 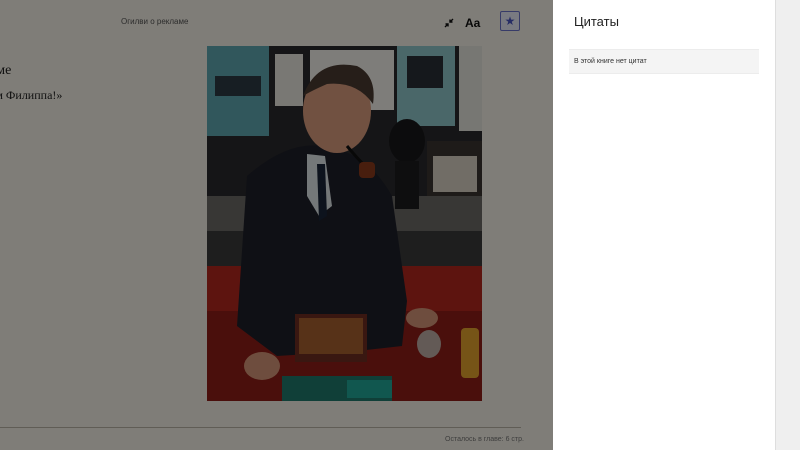 I want to click on star-icon: ★, so click(x=510, y=21).